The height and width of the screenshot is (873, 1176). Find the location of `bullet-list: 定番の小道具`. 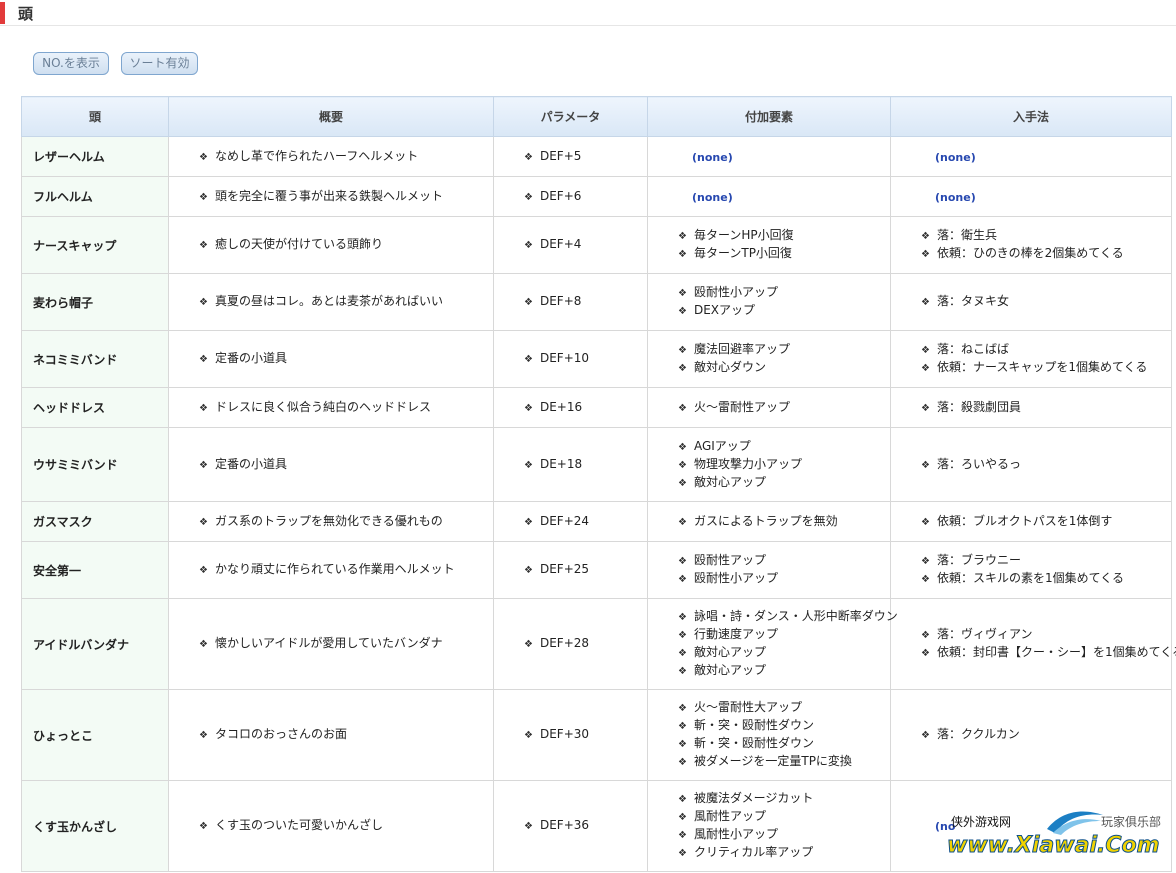

bullet-list: 定番の小道具 is located at coordinates (331, 359).